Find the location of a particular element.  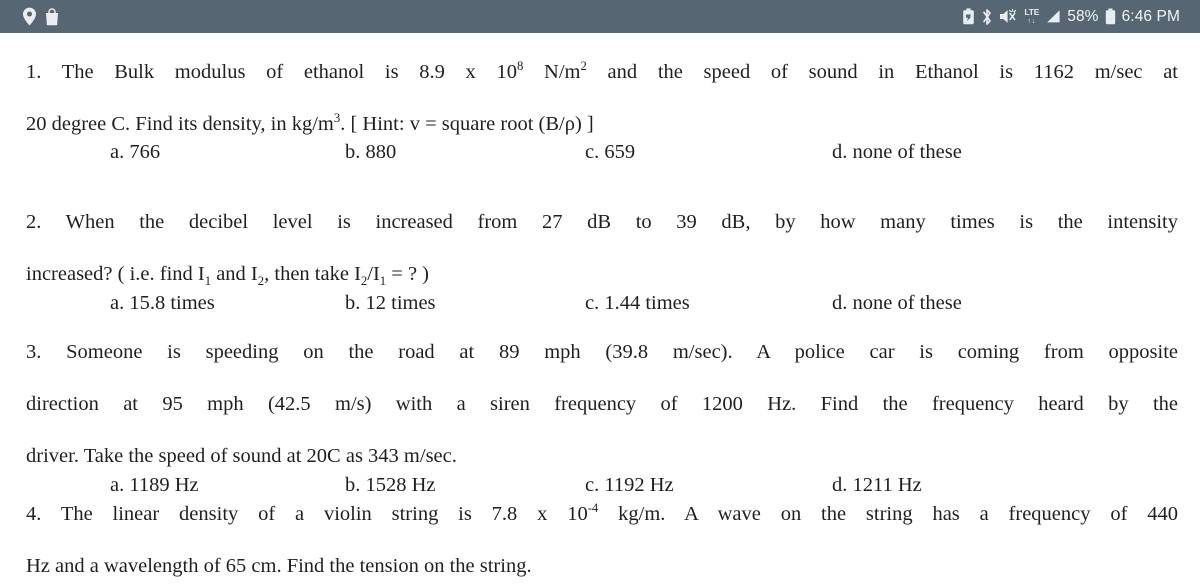

q2-option-c: c. 1.44 times is located at coordinates (637, 303).